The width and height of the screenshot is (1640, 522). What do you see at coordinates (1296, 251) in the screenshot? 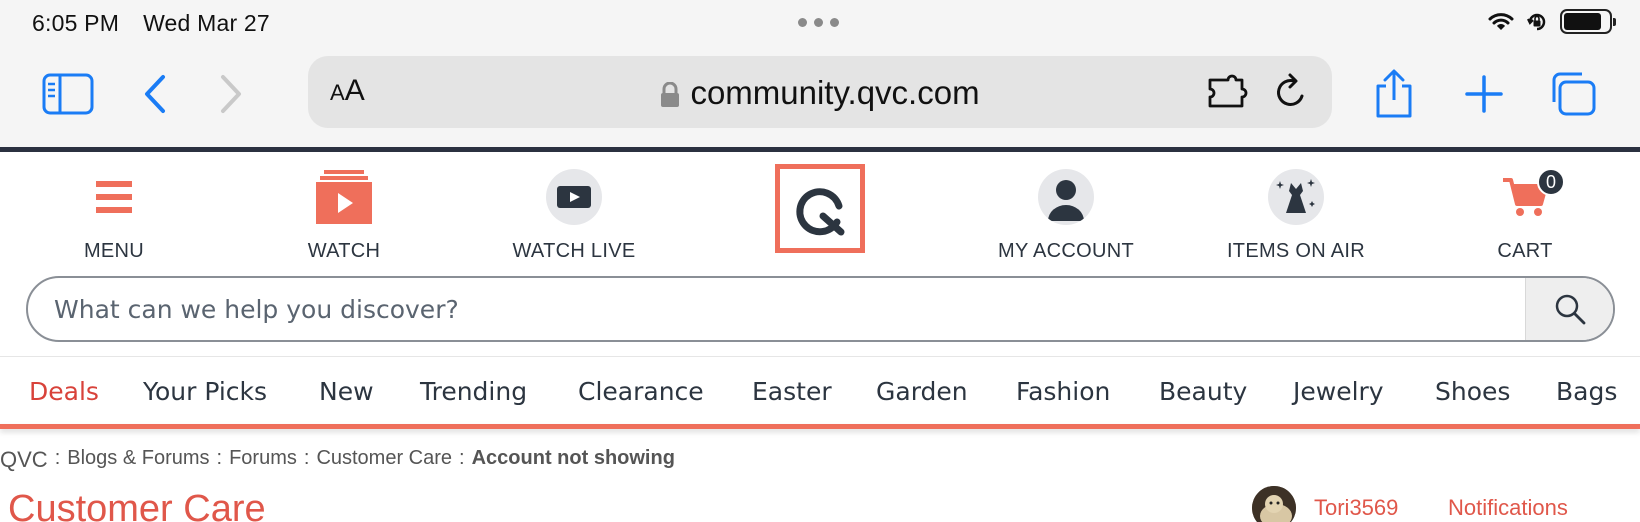
I see `nav-label: ITEMS ON AIR` at bounding box center [1296, 251].